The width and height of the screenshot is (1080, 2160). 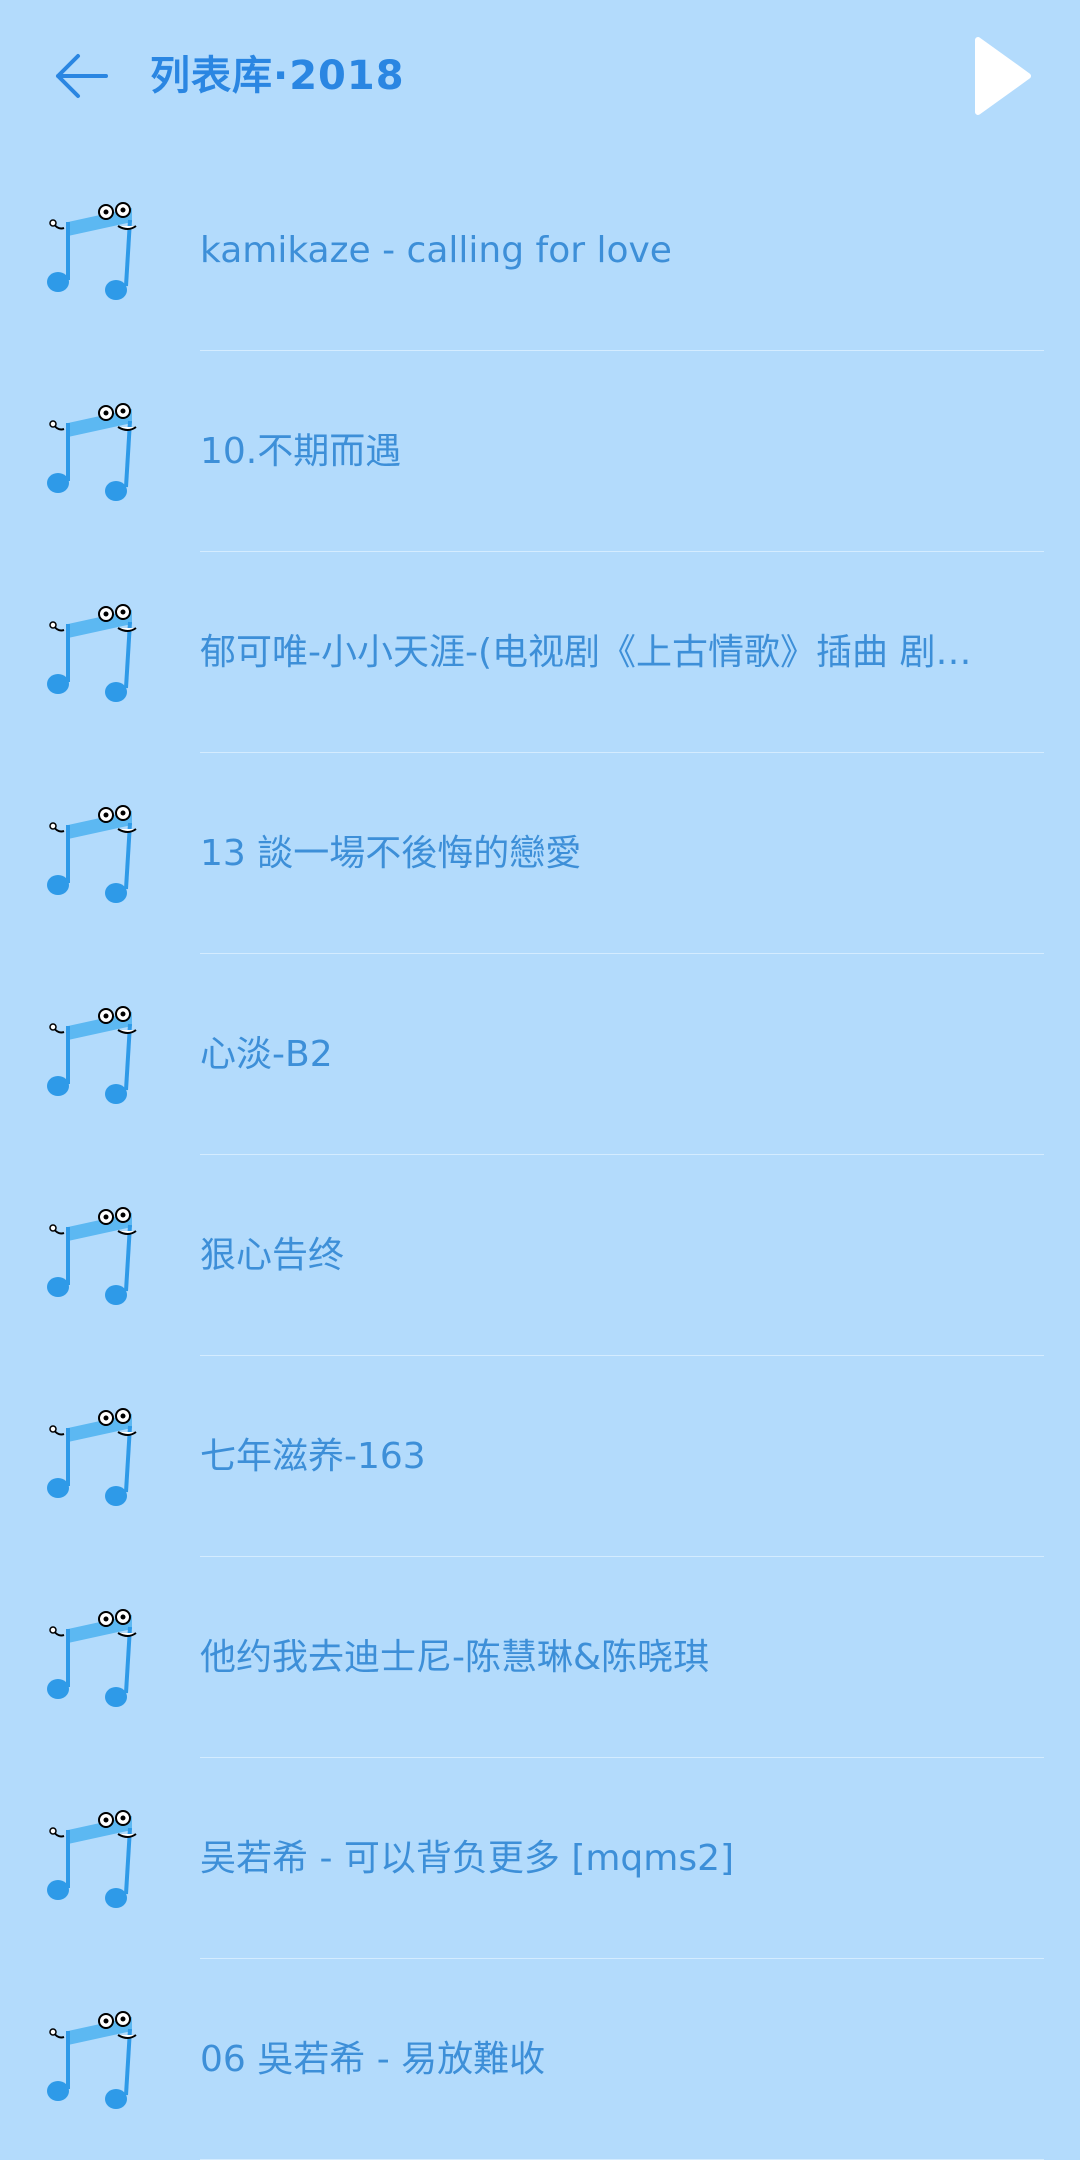 I want to click on song-item: 13 談一場不後悔的戀愛, so click(x=540, y=853).